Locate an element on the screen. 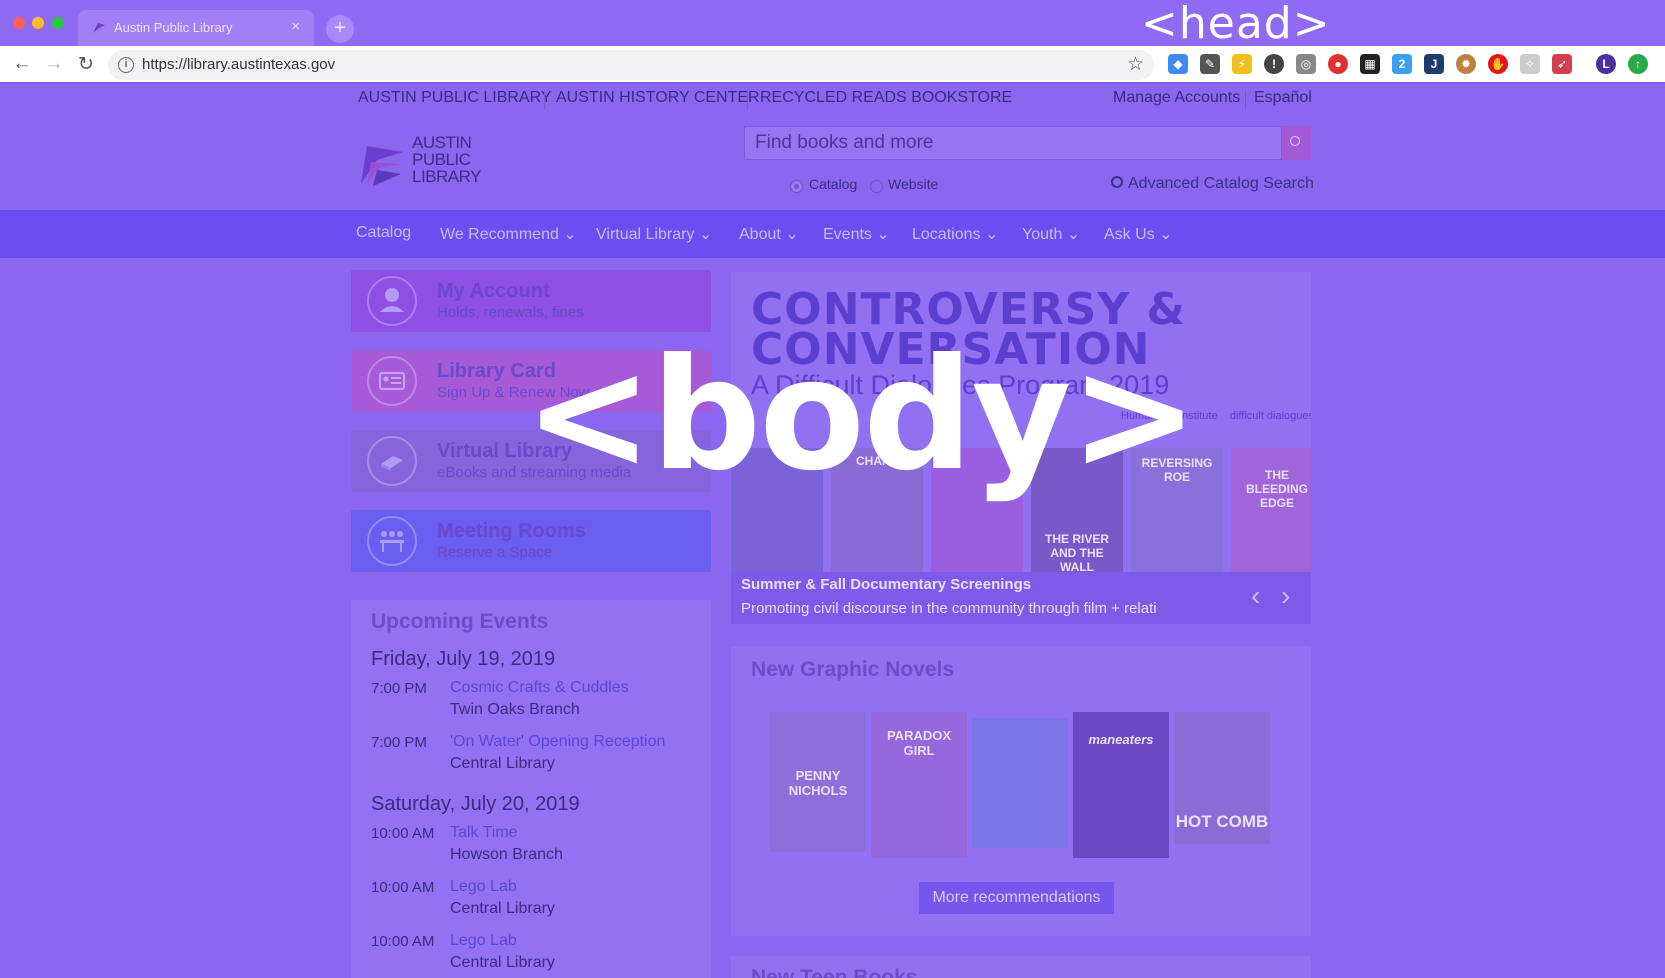  lightning-extension-icon: ⚡ is located at coordinates (1242, 64).